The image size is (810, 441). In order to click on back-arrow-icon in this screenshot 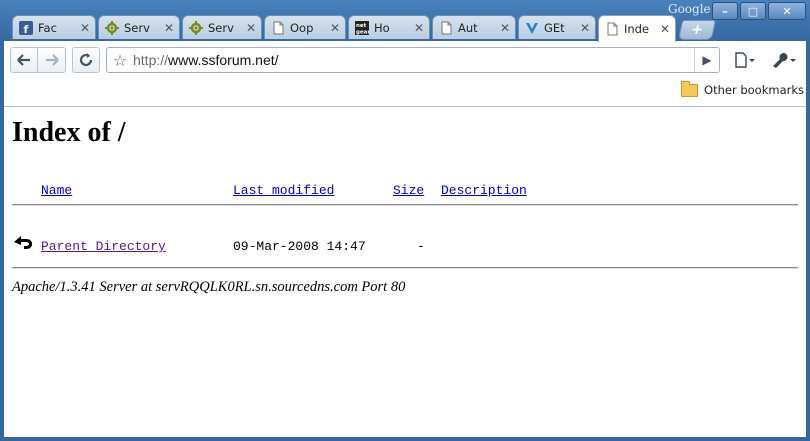, I will do `click(23, 242)`.